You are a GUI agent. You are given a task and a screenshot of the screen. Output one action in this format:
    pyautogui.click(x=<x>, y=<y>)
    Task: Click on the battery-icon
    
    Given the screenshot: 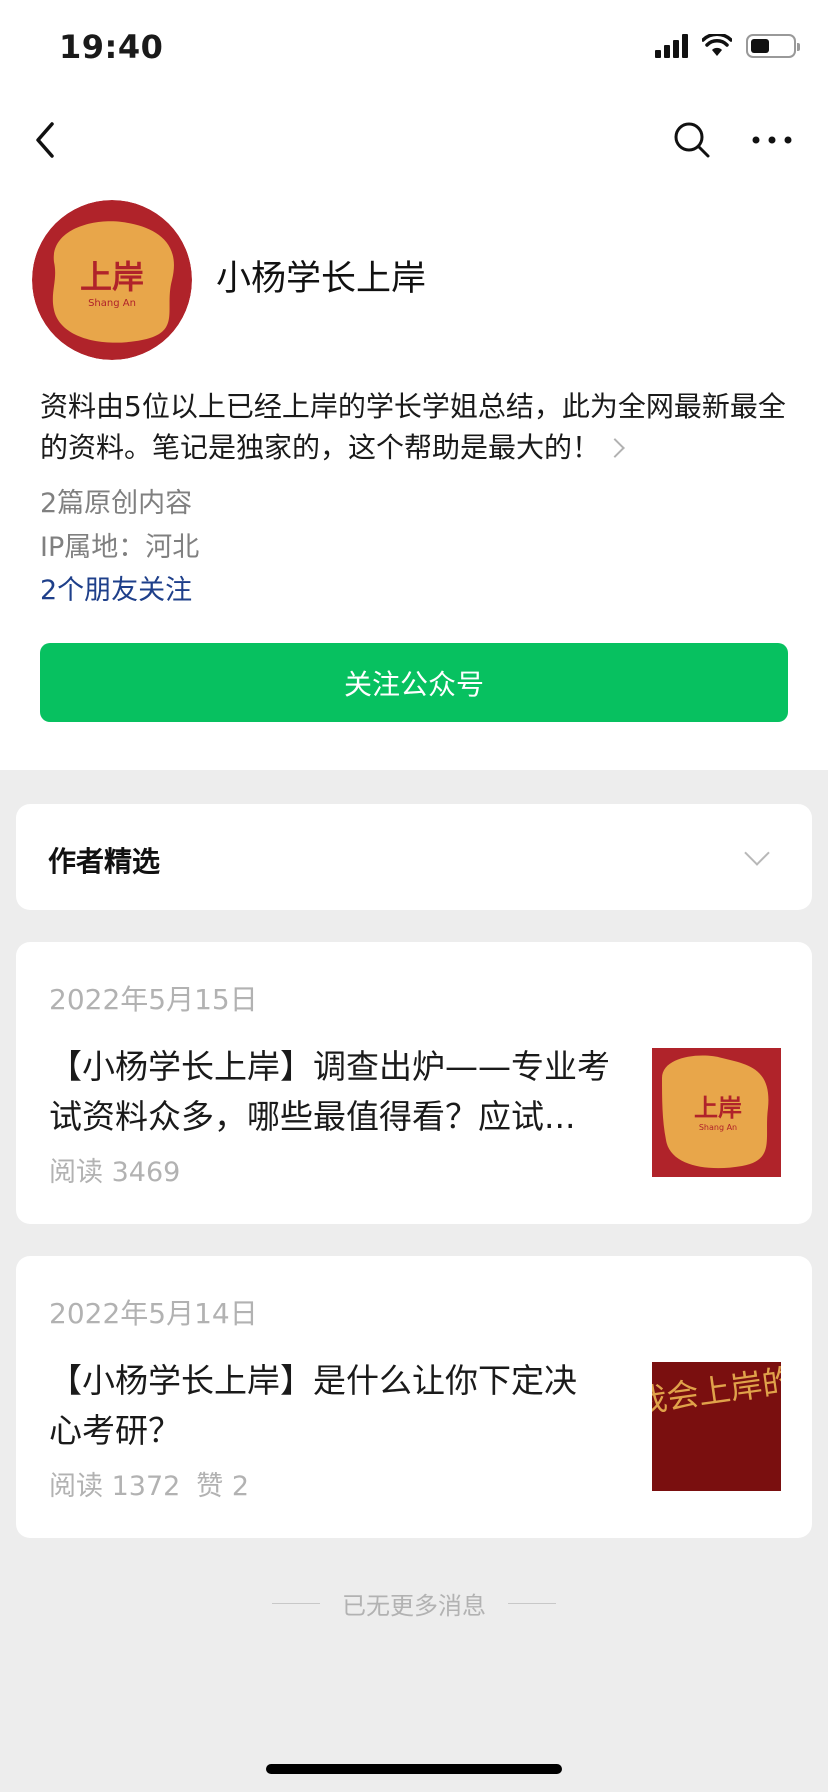 What is the action you would take?
    pyautogui.click(x=773, y=46)
    